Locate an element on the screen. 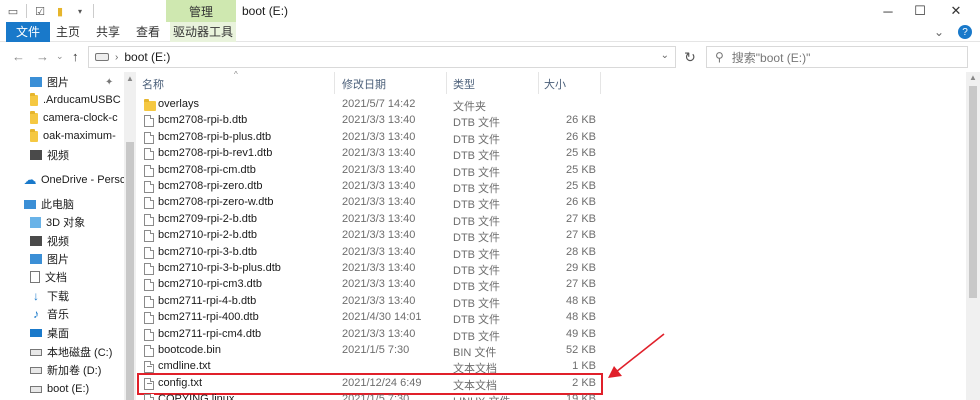  nav-item-label: 下载 is located at coordinates (58, 297).